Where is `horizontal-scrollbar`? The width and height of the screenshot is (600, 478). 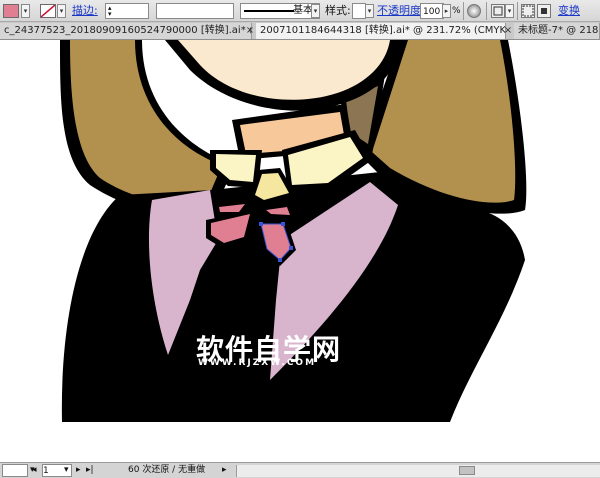
horizontal-scrollbar is located at coordinates (418, 471).